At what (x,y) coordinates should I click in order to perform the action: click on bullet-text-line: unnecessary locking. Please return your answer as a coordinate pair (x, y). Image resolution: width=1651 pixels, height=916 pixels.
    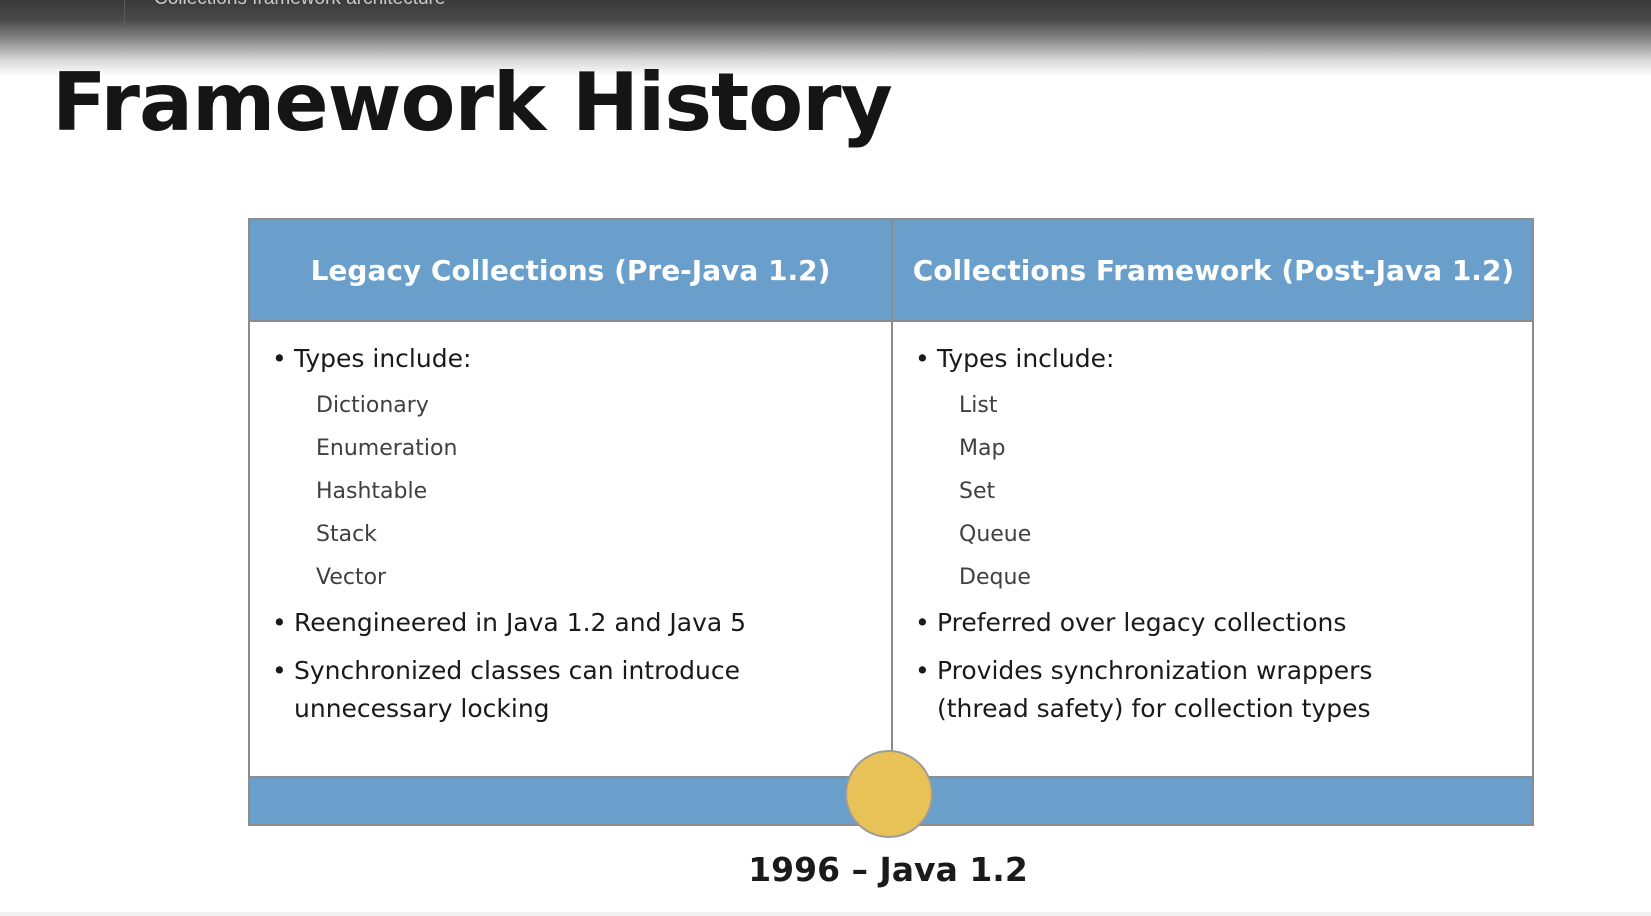
    Looking at the image, I should click on (422, 708).